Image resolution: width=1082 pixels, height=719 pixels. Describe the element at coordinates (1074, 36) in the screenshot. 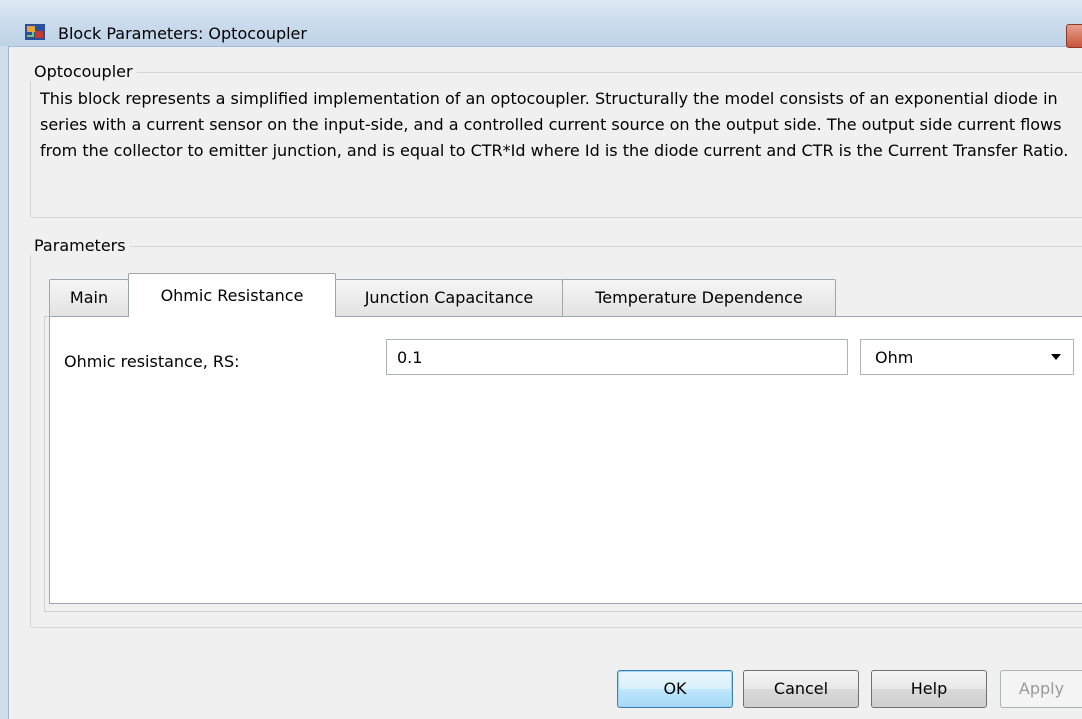

I see `close-button` at that location.